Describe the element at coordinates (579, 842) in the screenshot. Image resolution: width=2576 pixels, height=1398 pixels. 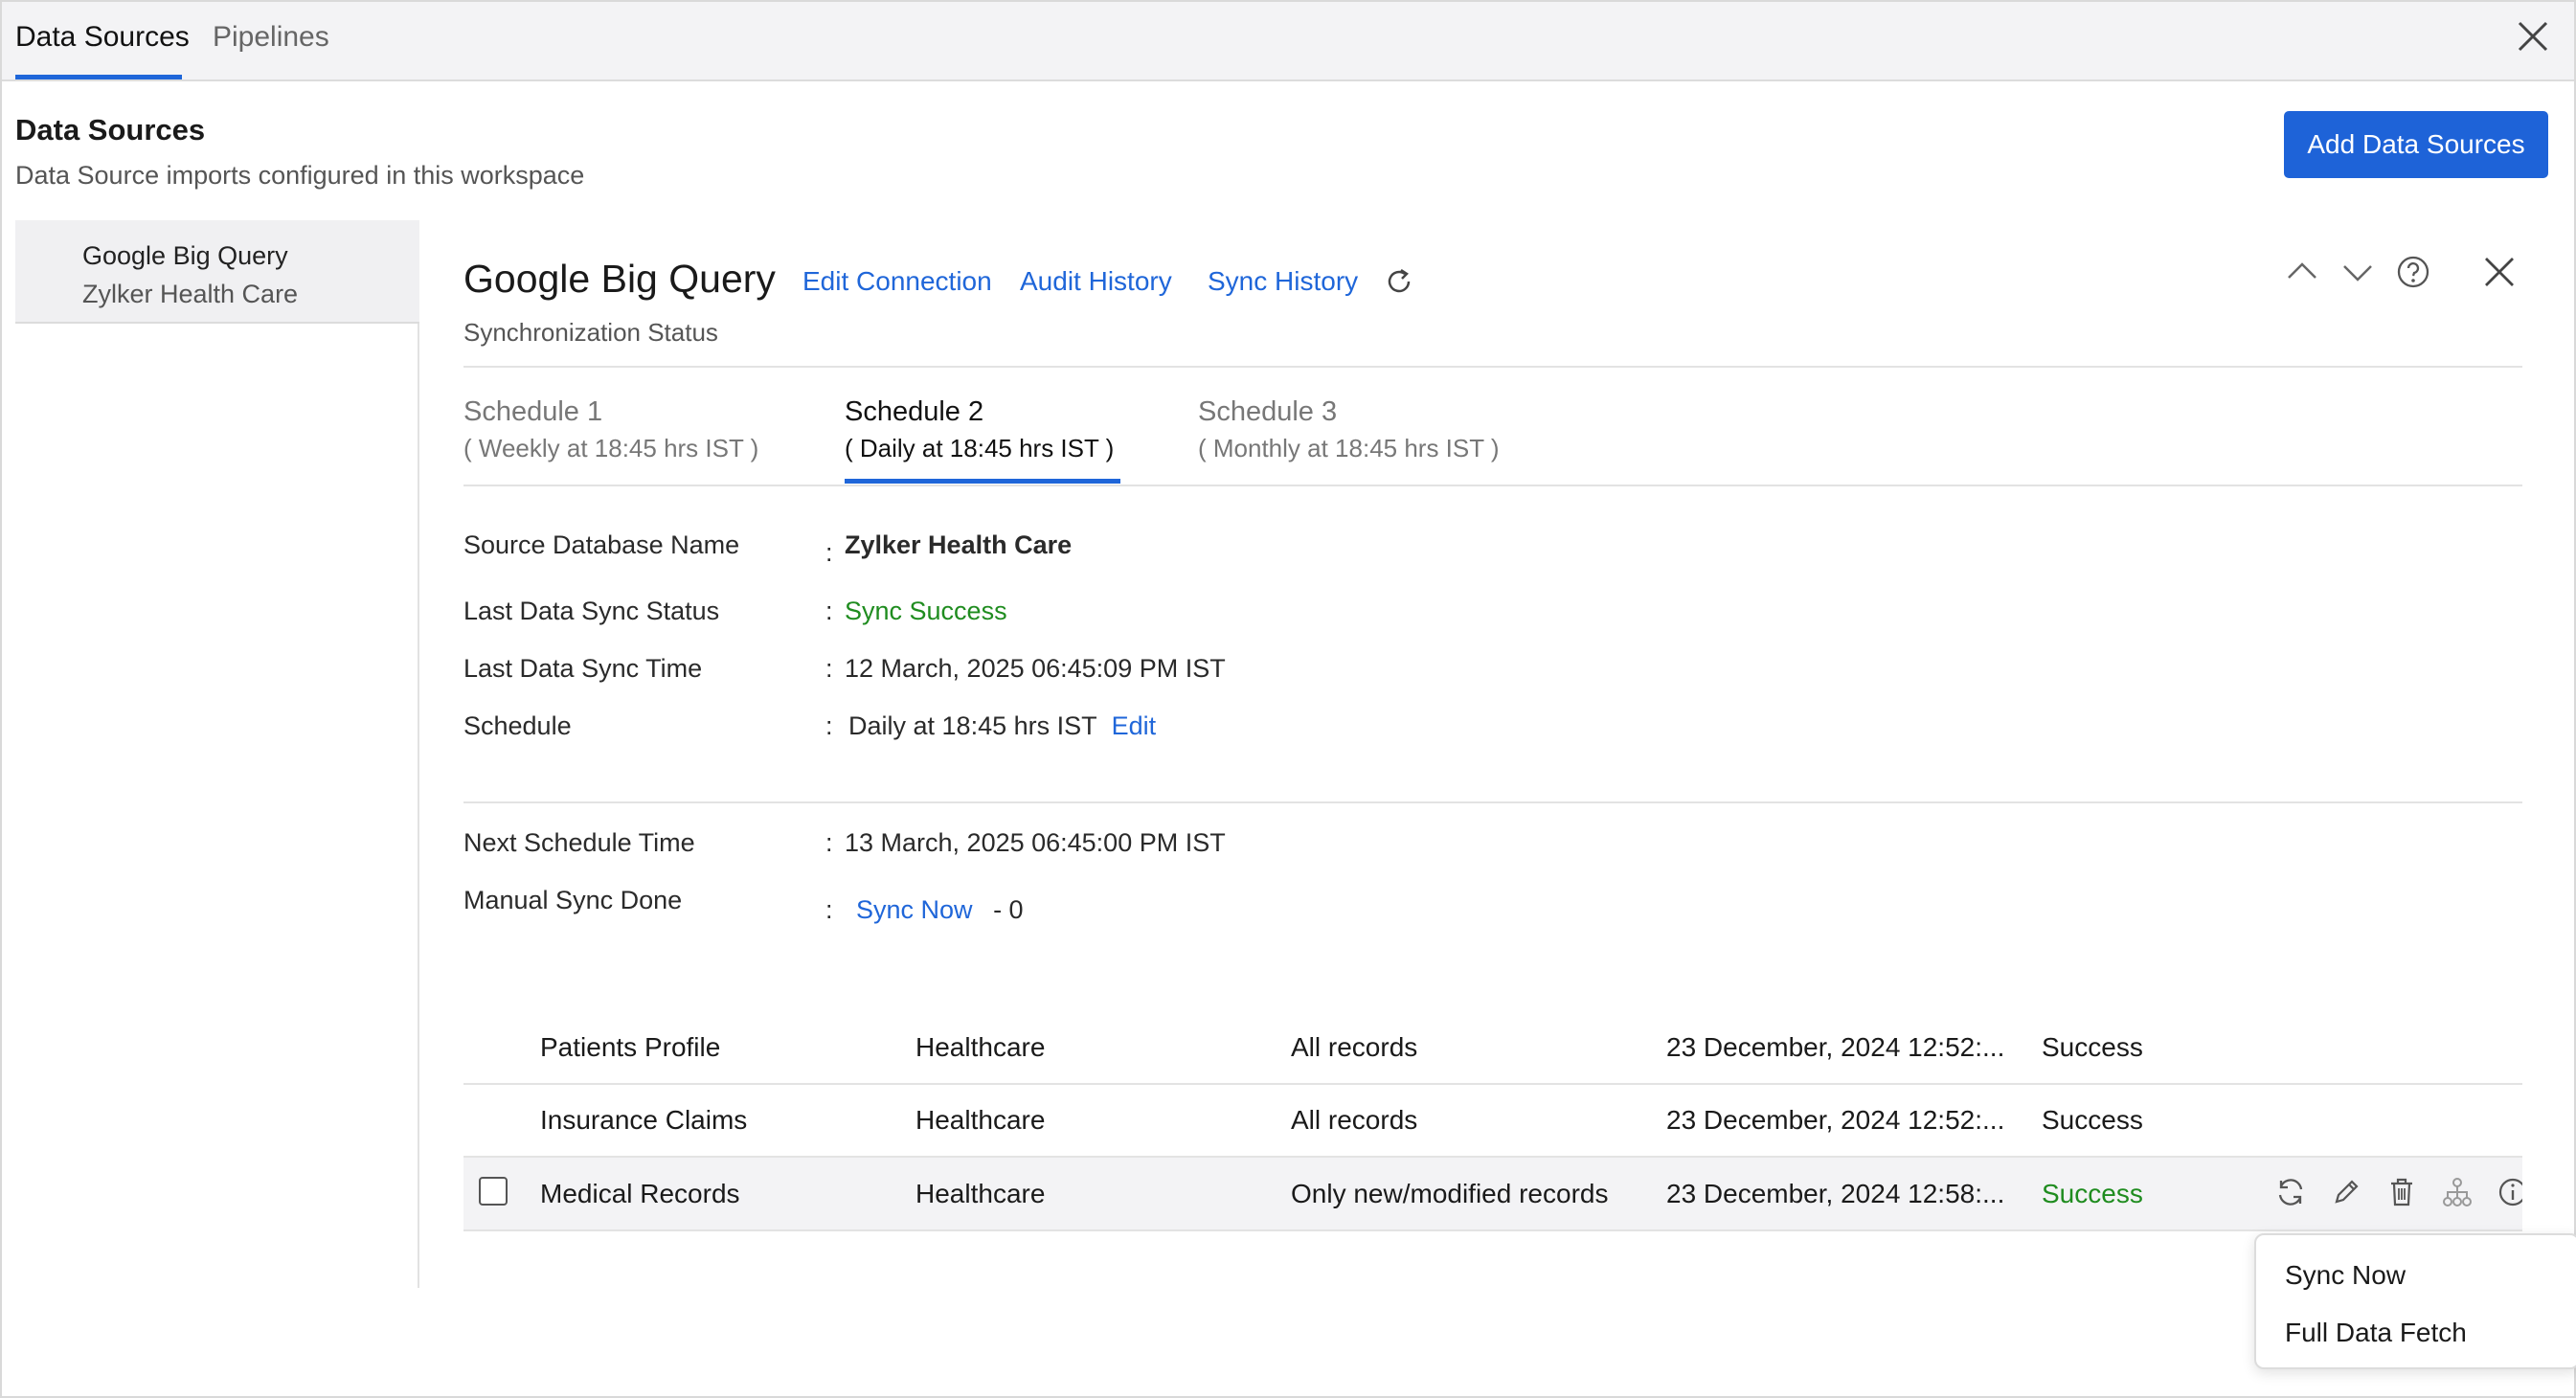
I see `next-schedule-label: Next Schedule Time` at that location.